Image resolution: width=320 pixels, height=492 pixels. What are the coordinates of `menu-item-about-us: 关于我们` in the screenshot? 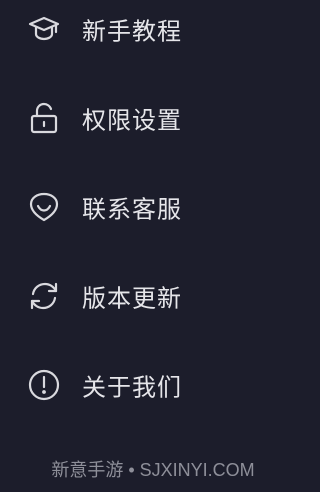 It's located at (153, 385).